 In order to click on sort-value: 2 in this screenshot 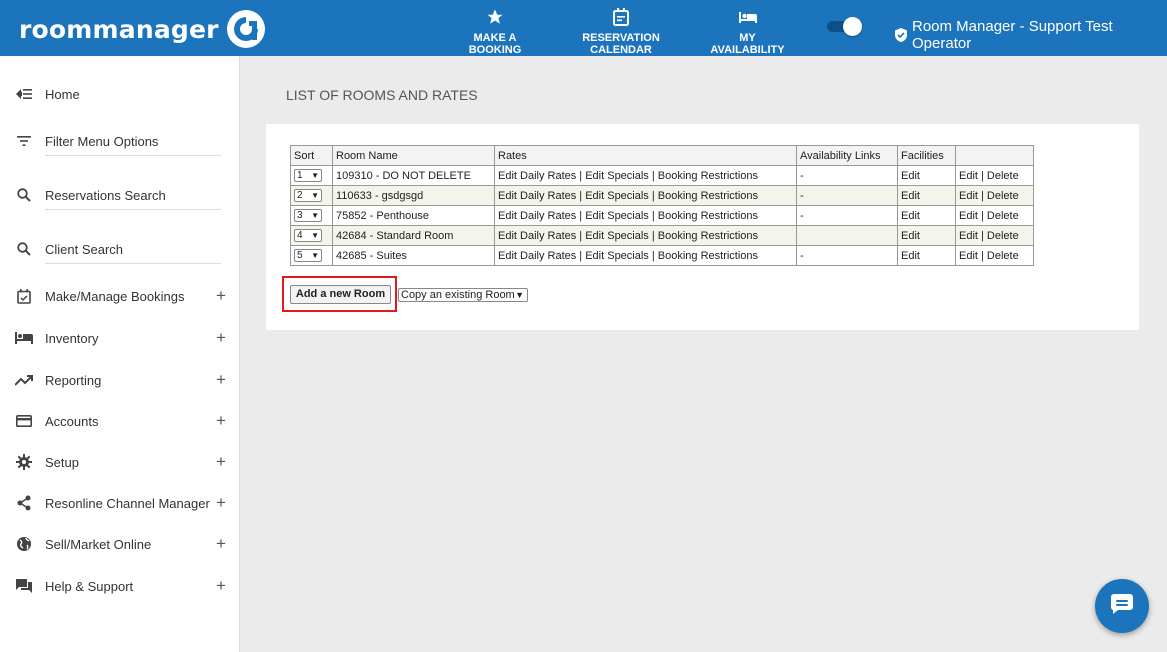, I will do `click(300, 195)`.